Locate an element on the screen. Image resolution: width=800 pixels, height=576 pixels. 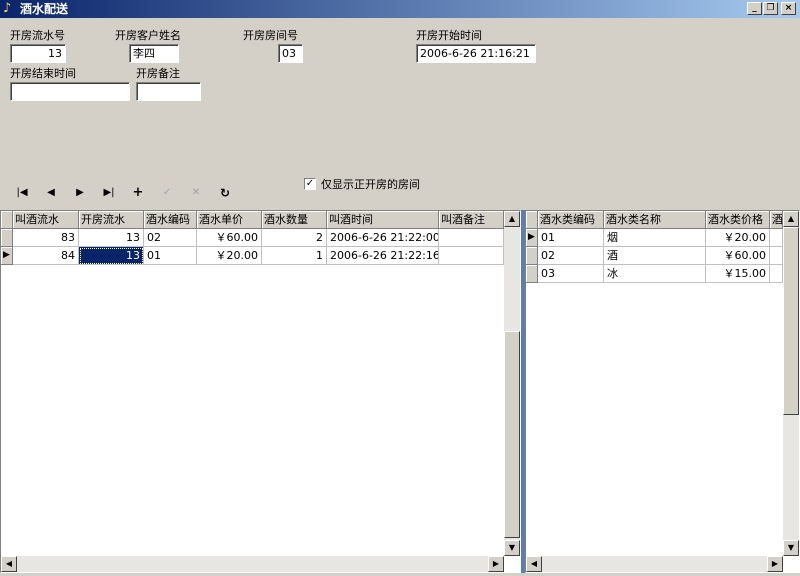
show-open-rooms-label: 仅显示正开房的房间 is located at coordinates (370, 184).